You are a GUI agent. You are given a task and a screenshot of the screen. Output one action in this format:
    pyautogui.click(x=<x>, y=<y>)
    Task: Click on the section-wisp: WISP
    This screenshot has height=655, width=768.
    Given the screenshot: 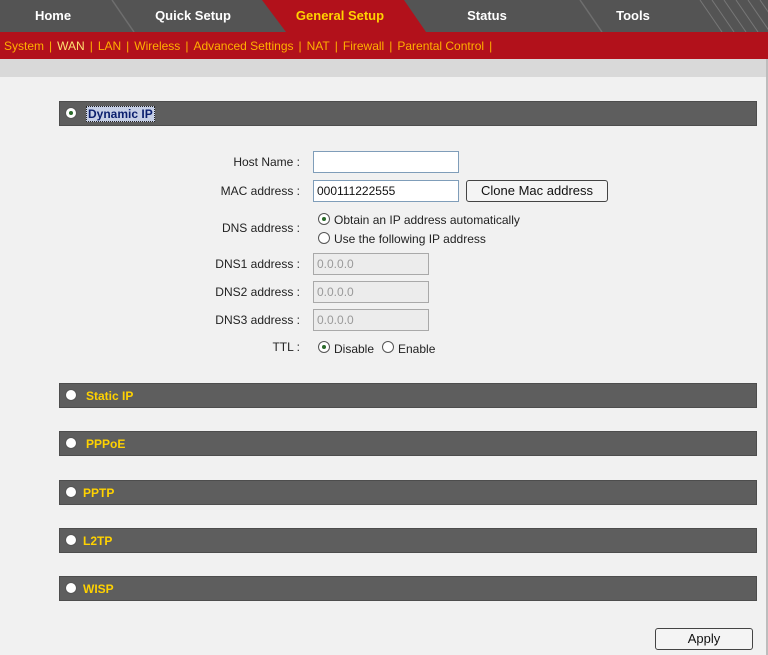 What is the action you would take?
    pyautogui.click(x=408, y=588)
    